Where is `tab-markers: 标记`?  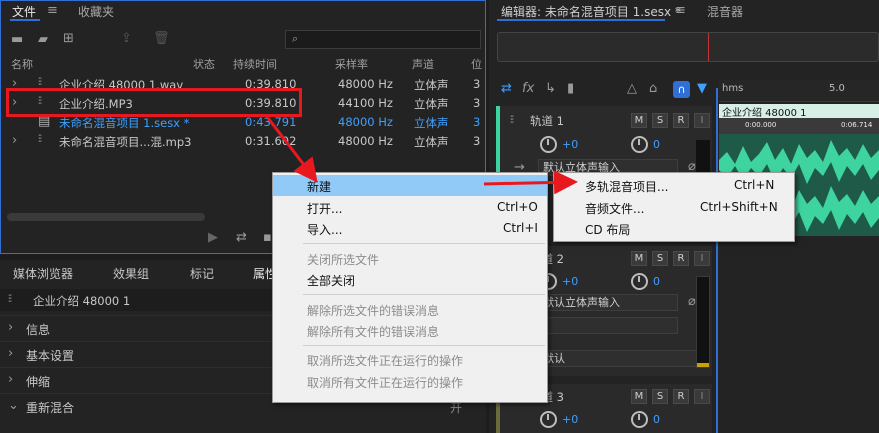 tab-markers: 标记 is located at coordinates (202, 273).